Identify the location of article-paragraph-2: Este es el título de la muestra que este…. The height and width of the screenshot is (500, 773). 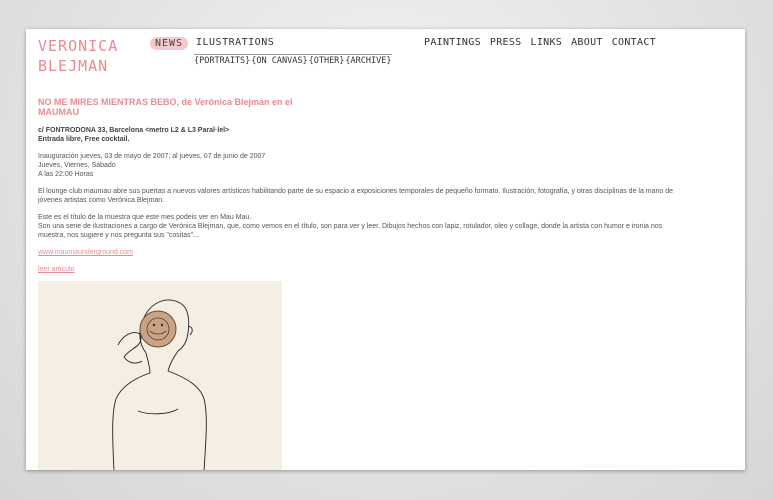
(358, 226).